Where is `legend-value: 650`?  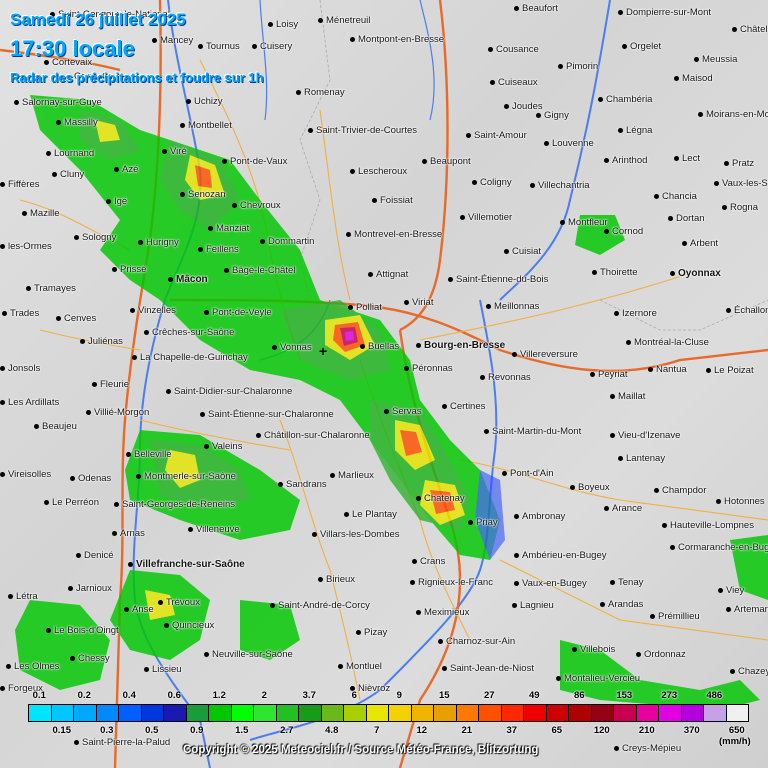
legend-value: 650 is located at coordinates (736, 730).